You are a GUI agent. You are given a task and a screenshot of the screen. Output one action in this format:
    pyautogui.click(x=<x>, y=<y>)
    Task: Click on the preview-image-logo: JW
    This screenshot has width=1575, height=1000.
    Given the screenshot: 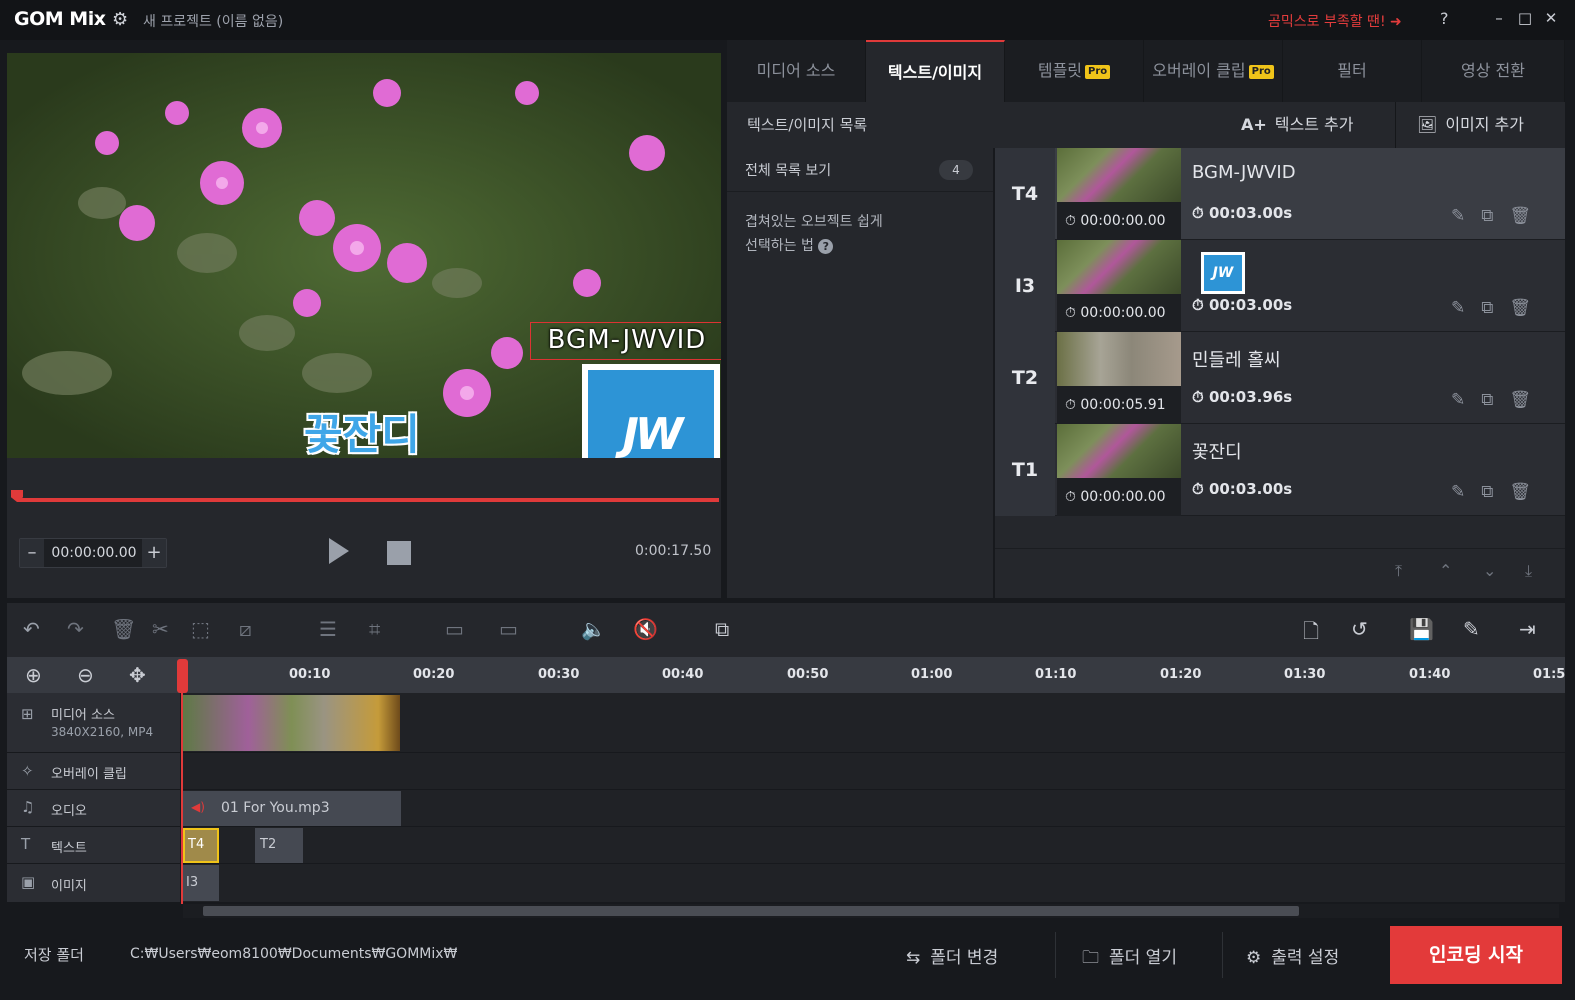 What is the action you would take?
    pyautogui.click(x=651, y=411)
    